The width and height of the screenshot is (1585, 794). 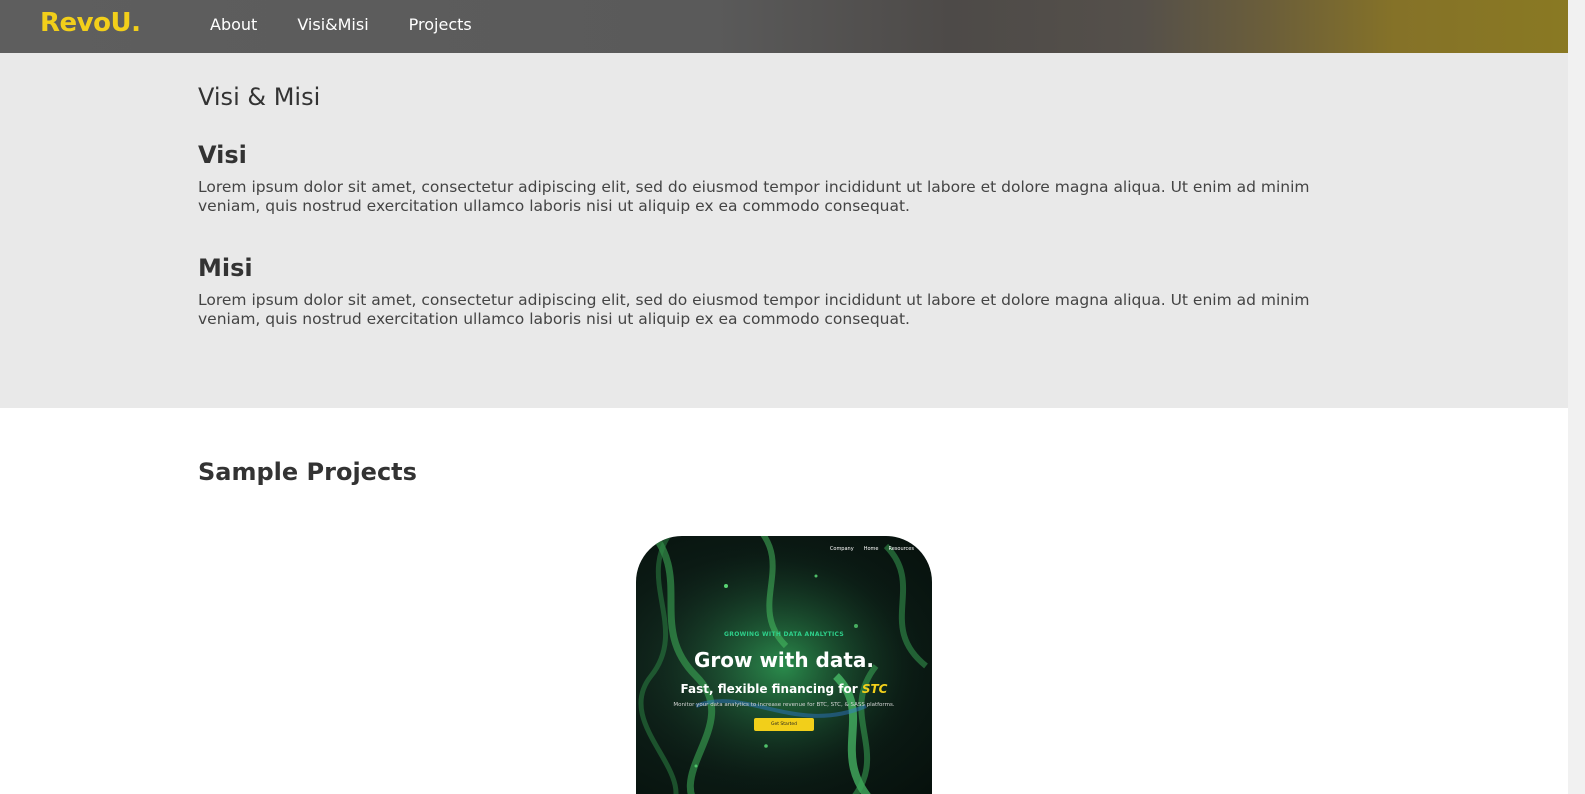 I want to click on nav-links: About Visi&Misi Projects, so click(x=341, y=24).